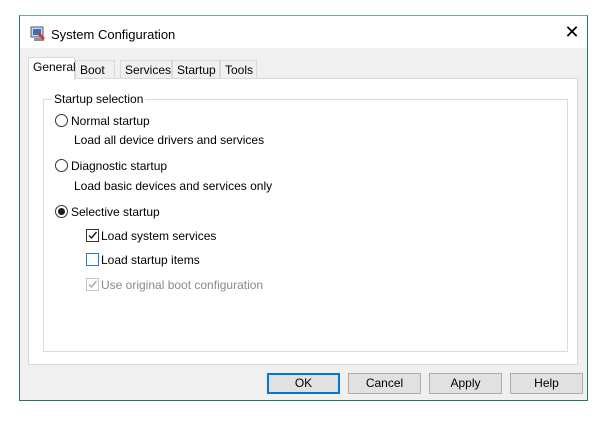 This screenshot has width=612, height=424. I want to click on tab-startup: Startup, so click(196, 69).